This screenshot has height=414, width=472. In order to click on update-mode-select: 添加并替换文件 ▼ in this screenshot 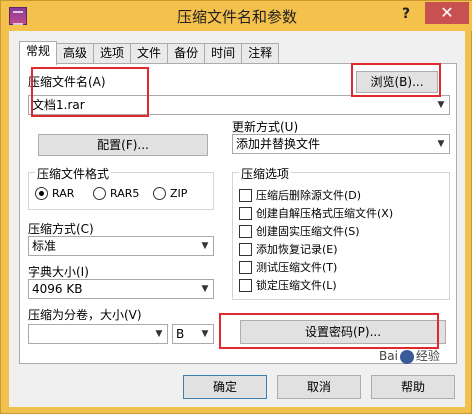, I will do `click(341, 144)`.